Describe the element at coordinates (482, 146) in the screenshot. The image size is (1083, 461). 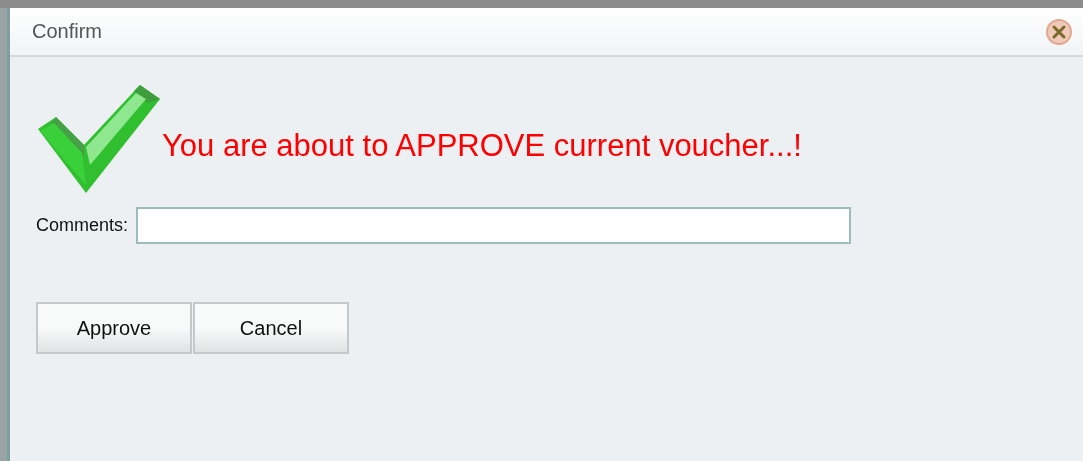
I see `warning-message: You are about to APPROVE current voucher...!` at that location.